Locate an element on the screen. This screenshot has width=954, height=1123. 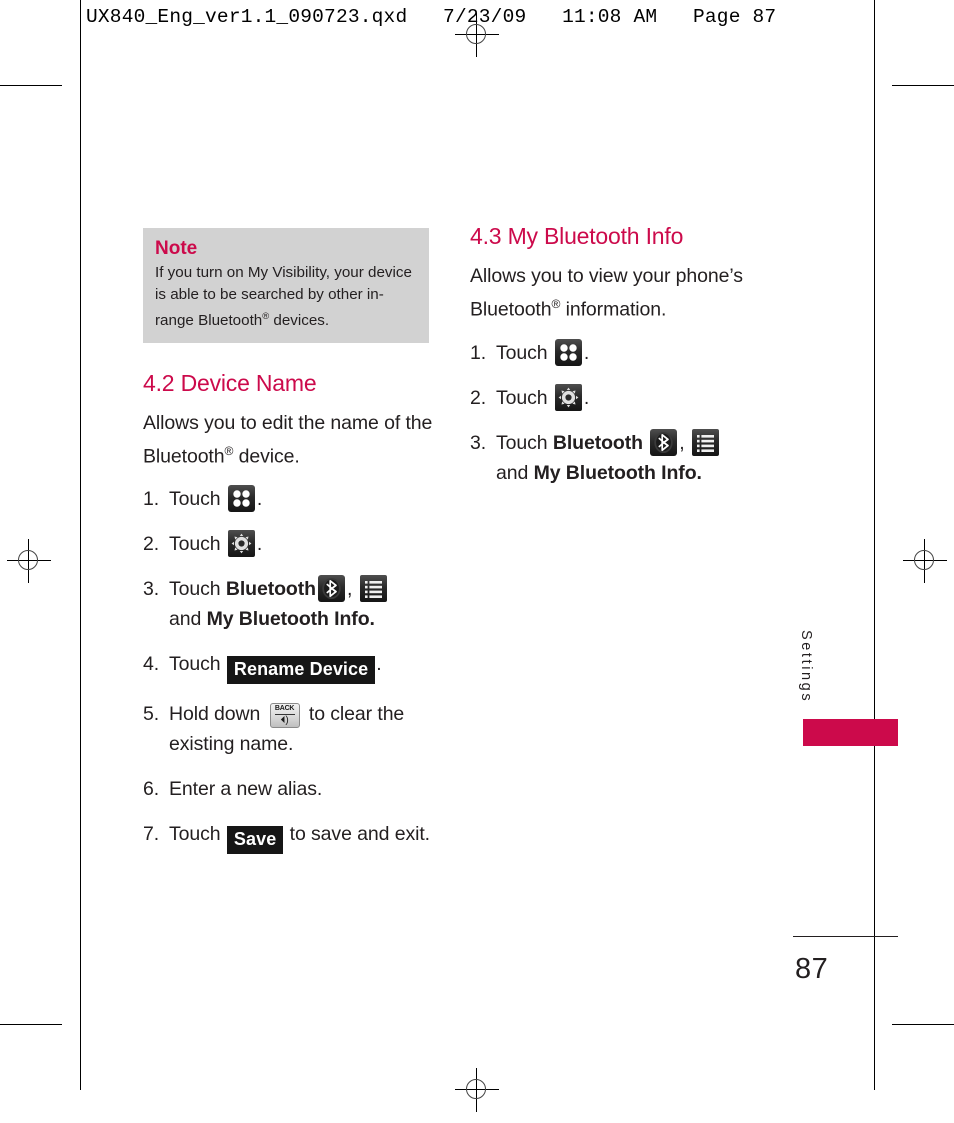
back-clear-key-icon: BACK ⏴) is located at coordinates (284, 716).